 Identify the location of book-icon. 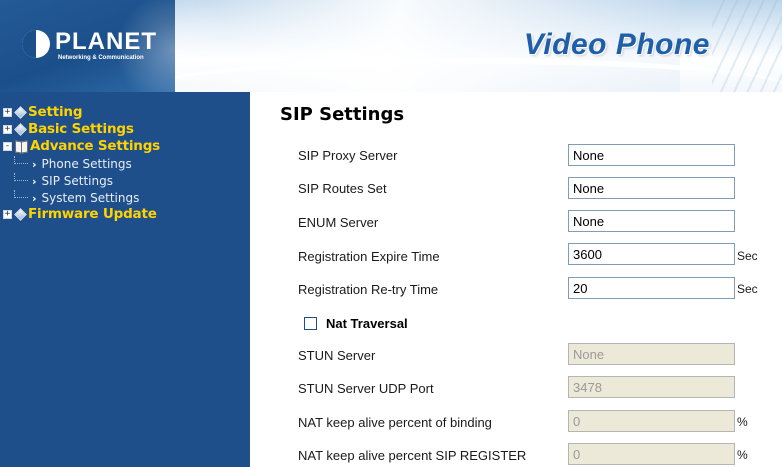
(21, 146).